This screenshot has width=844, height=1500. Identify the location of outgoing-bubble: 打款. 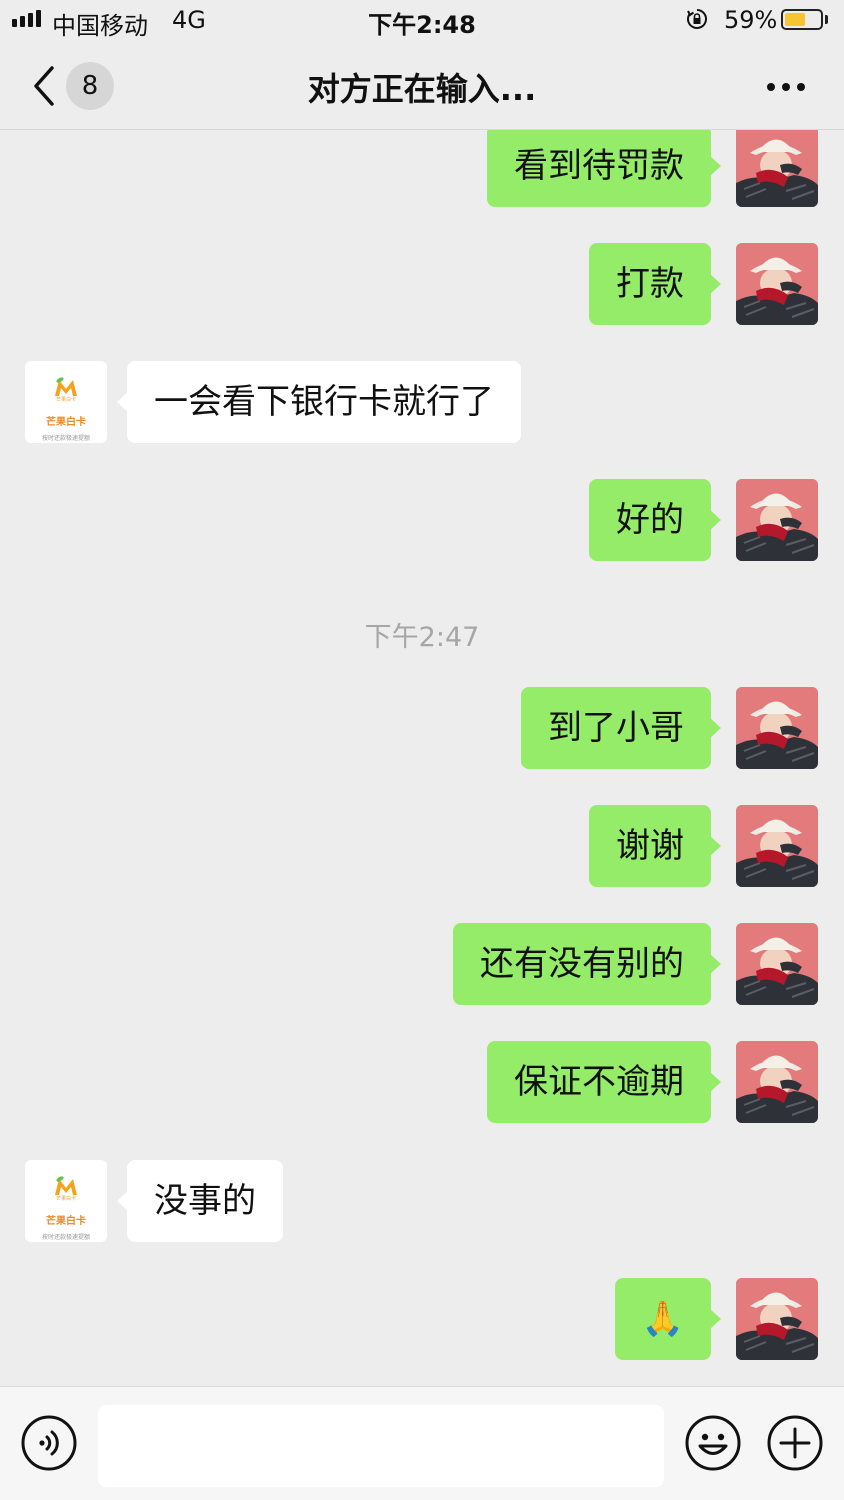
(655, 284).